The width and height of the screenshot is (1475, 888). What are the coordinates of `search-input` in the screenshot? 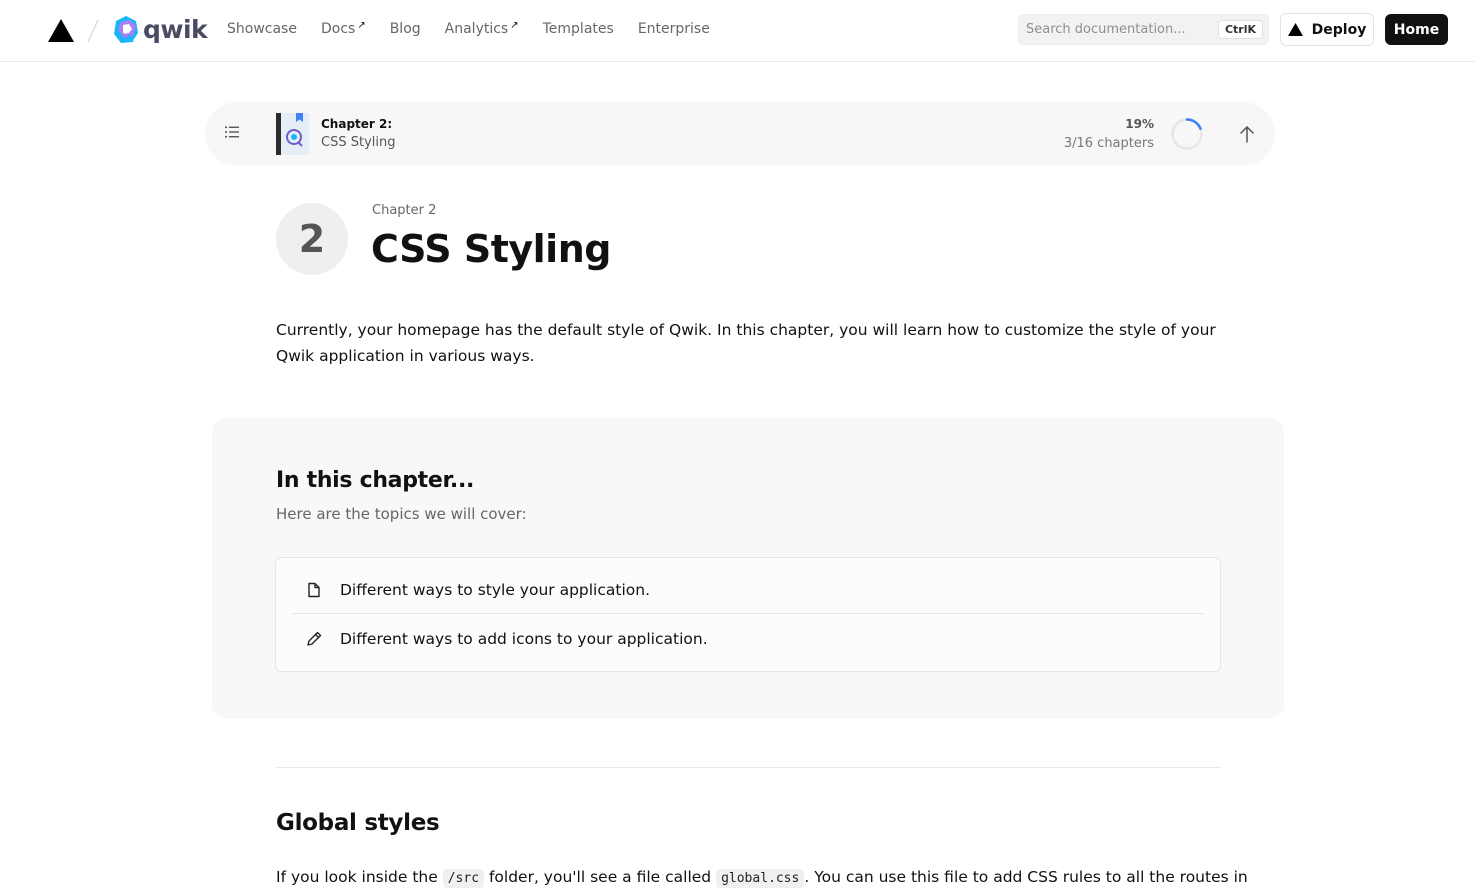 It's located at (1116, 29).